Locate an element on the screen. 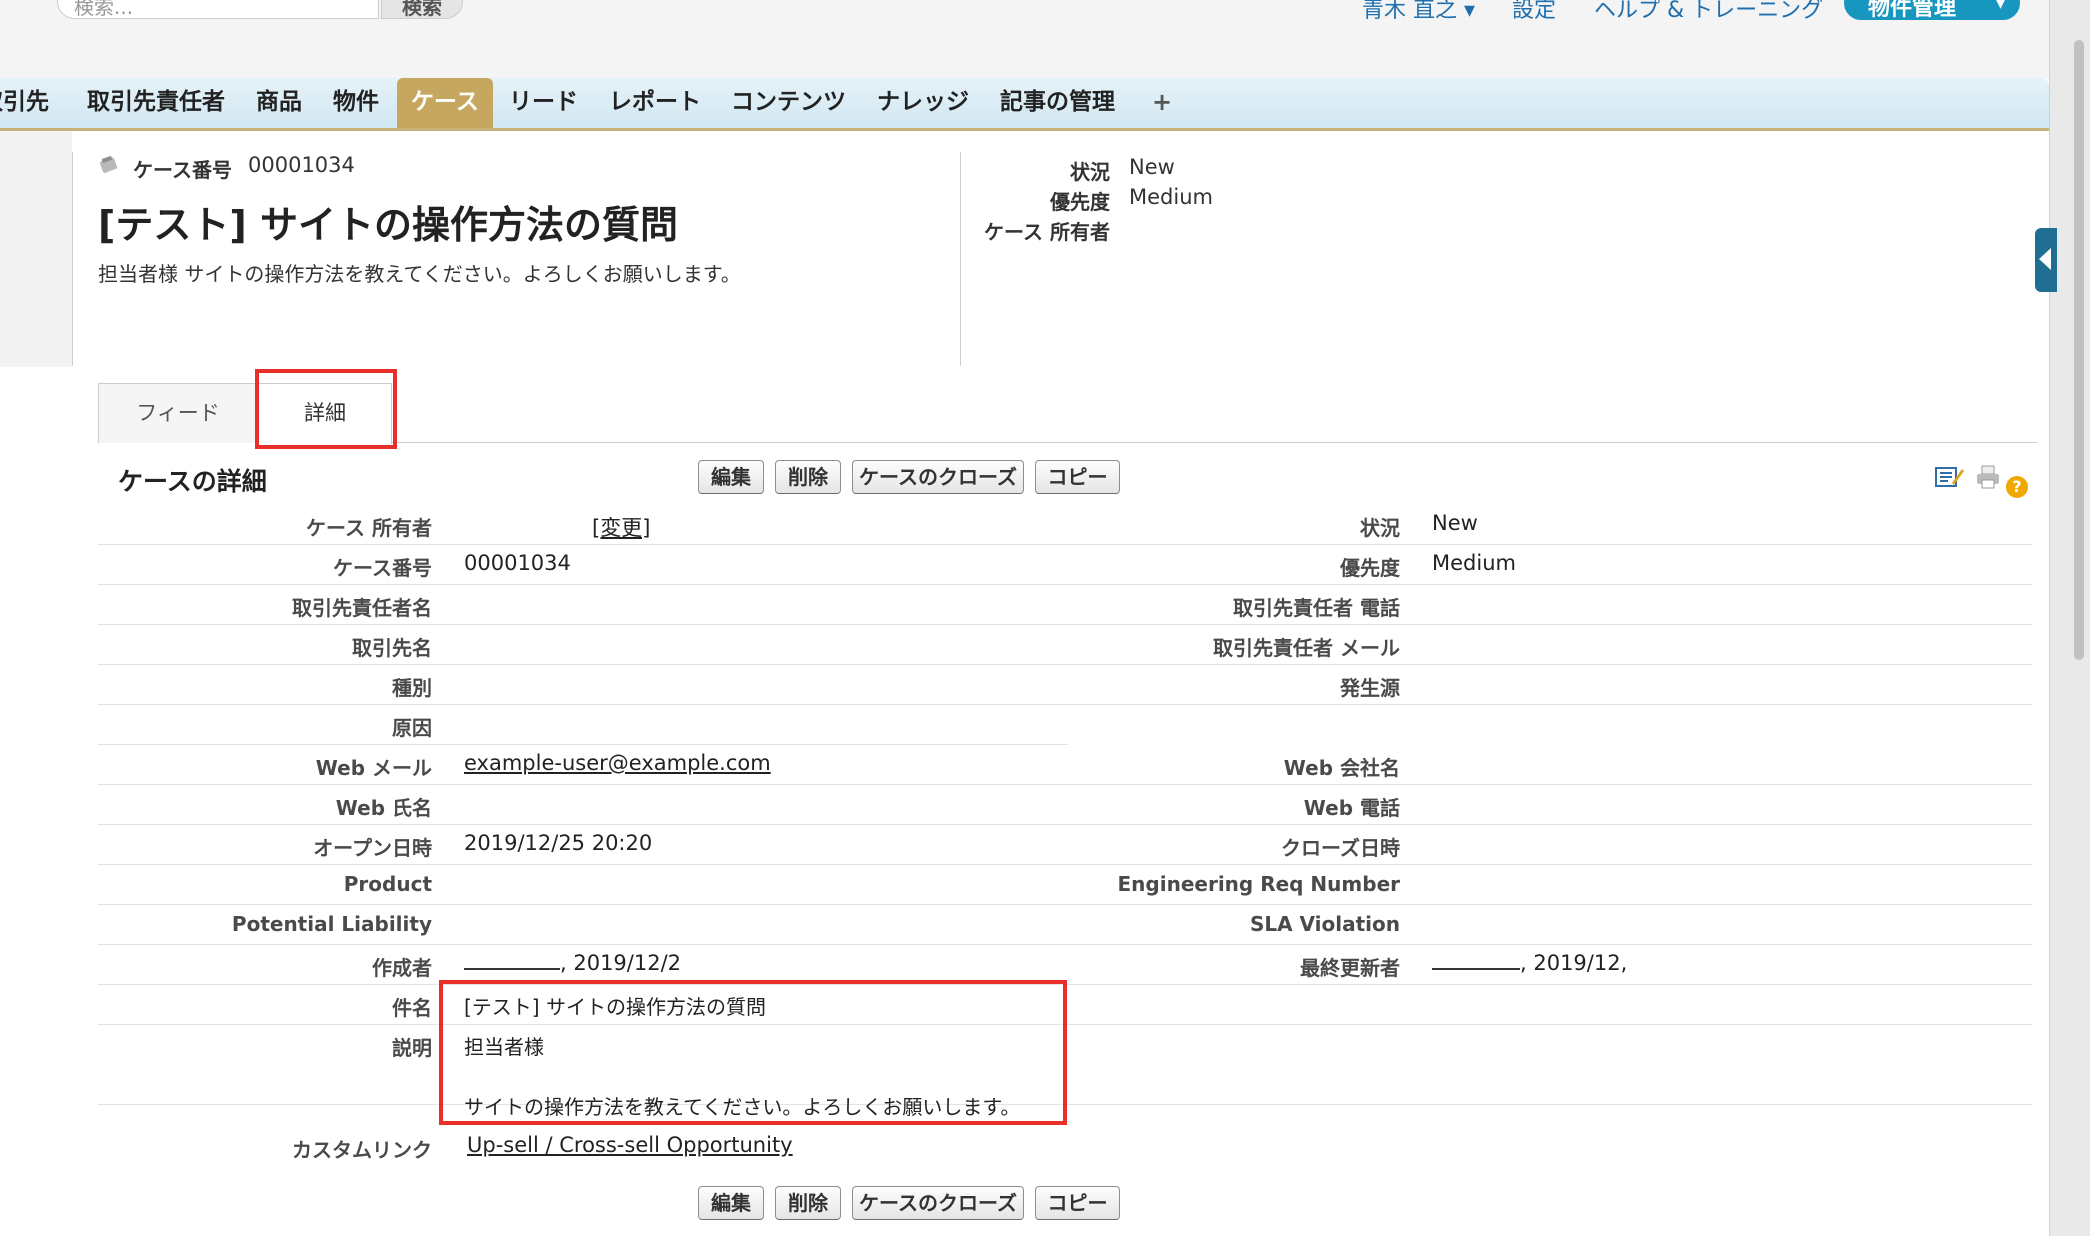 The height and width of the screenshot is (1236, 2090). case-summary: 担当者様 サイトの操作方法を教えてください。よろしくお願いします。 is located at coordinates (419, 274).